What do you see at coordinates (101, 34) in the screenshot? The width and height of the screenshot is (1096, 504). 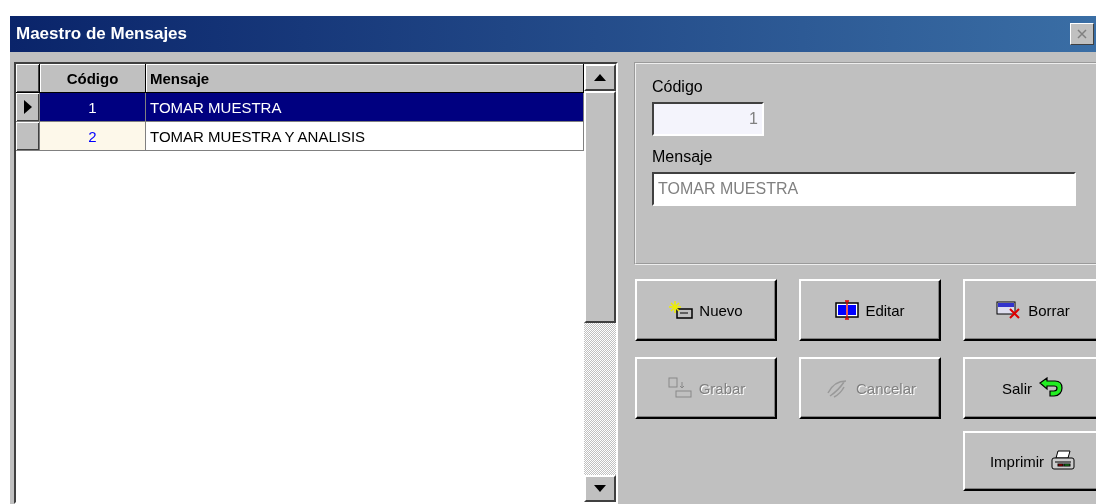 I see `window-title: Maestro de Mensajes` at bounding box center [101, 34].